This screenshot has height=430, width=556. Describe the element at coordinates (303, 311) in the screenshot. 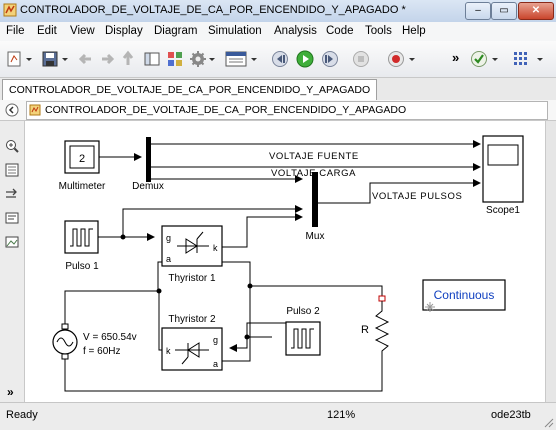

I see `pulse2-label: Pulso 2` at that location.